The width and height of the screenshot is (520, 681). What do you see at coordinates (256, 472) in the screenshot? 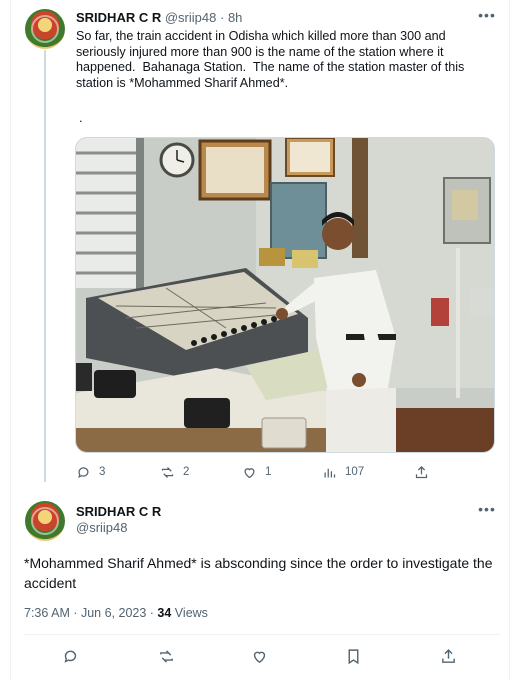
I see `like-button: 1` at bounding box center [256, 472].